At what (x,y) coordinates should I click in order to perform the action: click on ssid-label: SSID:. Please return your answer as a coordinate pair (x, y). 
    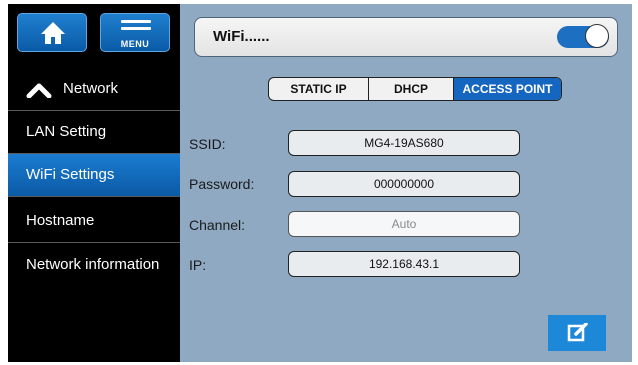
    Looking at the image, I should click on (207, 144).